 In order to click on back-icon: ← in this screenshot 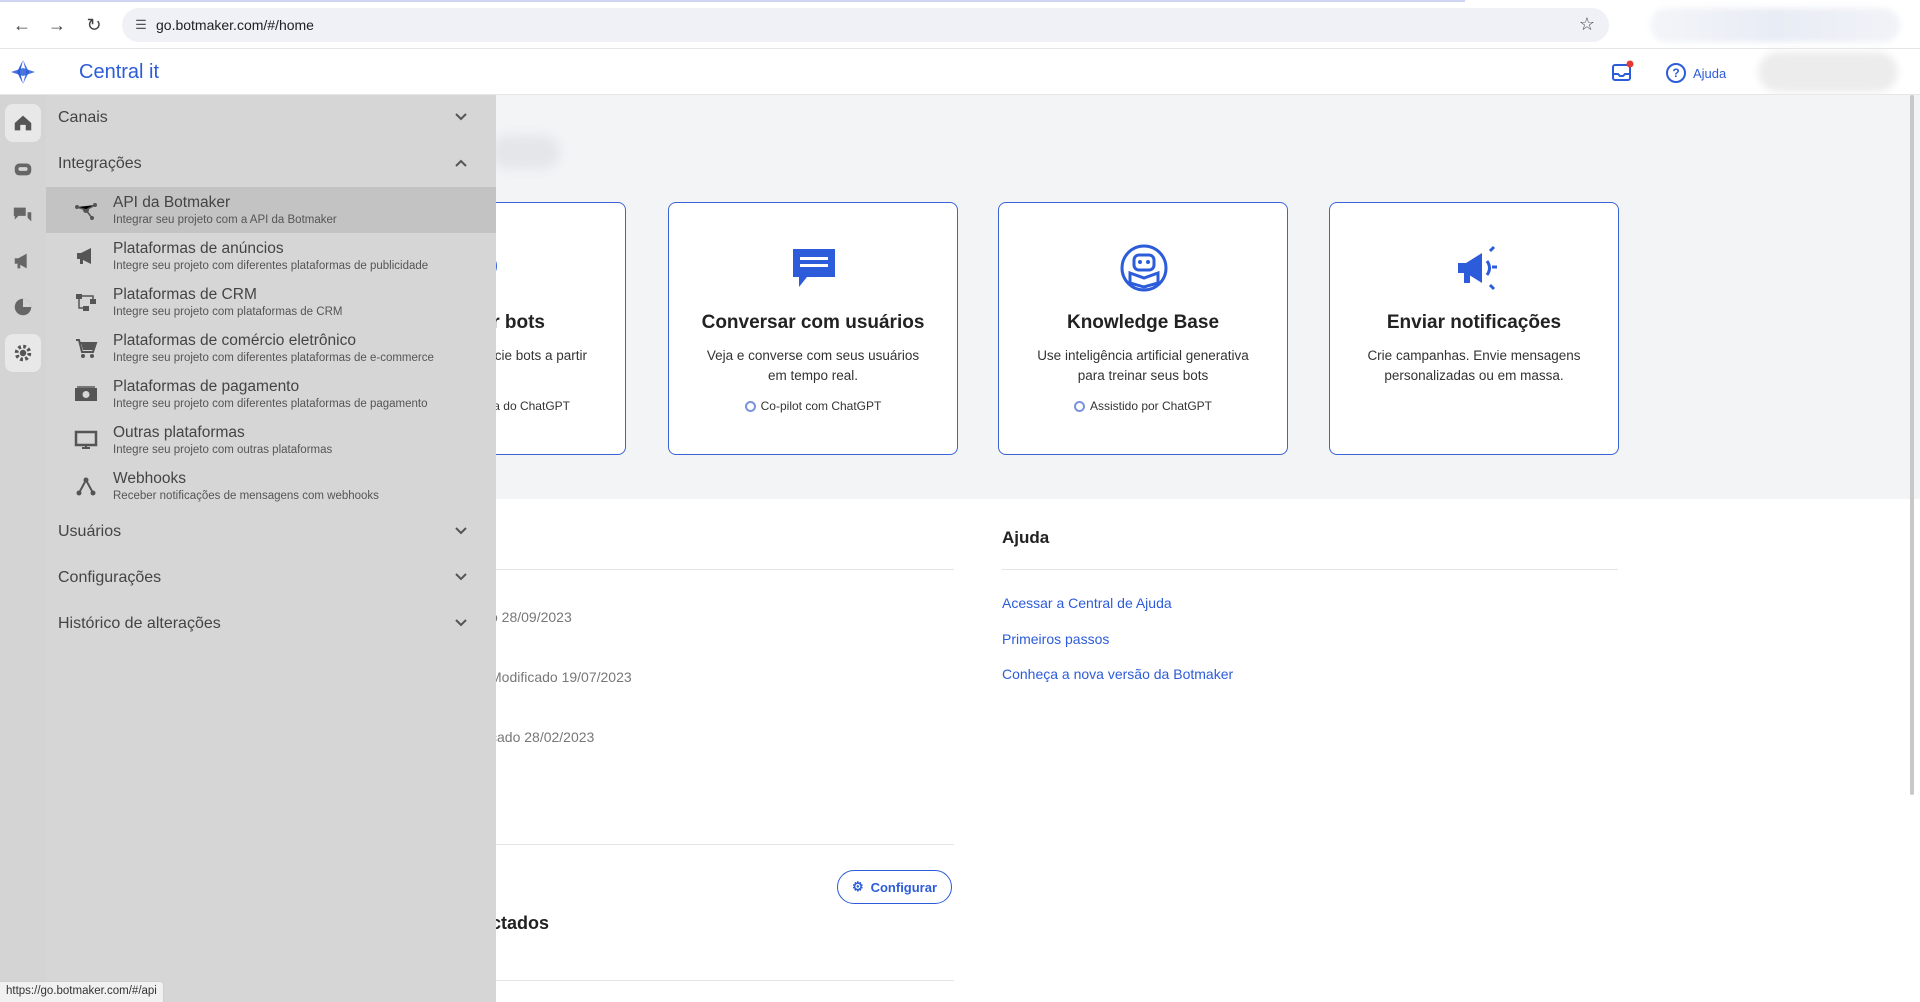, I will do `click(22, 25)`.